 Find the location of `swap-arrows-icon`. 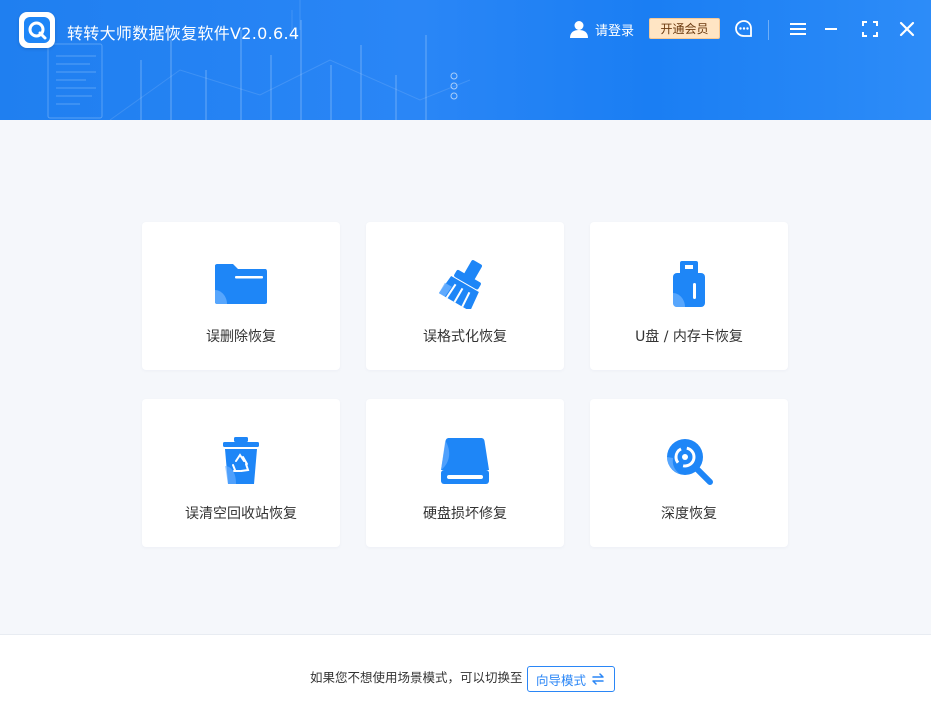

swap-arrows-icon is located at coordinates (598, 679).